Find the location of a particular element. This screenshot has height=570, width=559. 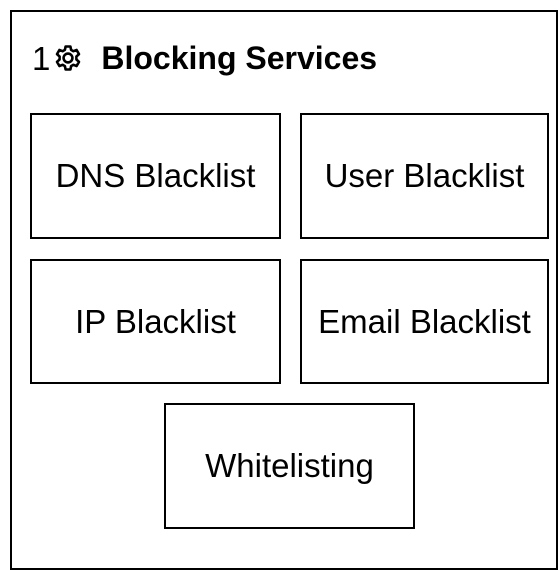

dns-blacklist-box: DNS Blacklist is located at coordinates (155, 176).